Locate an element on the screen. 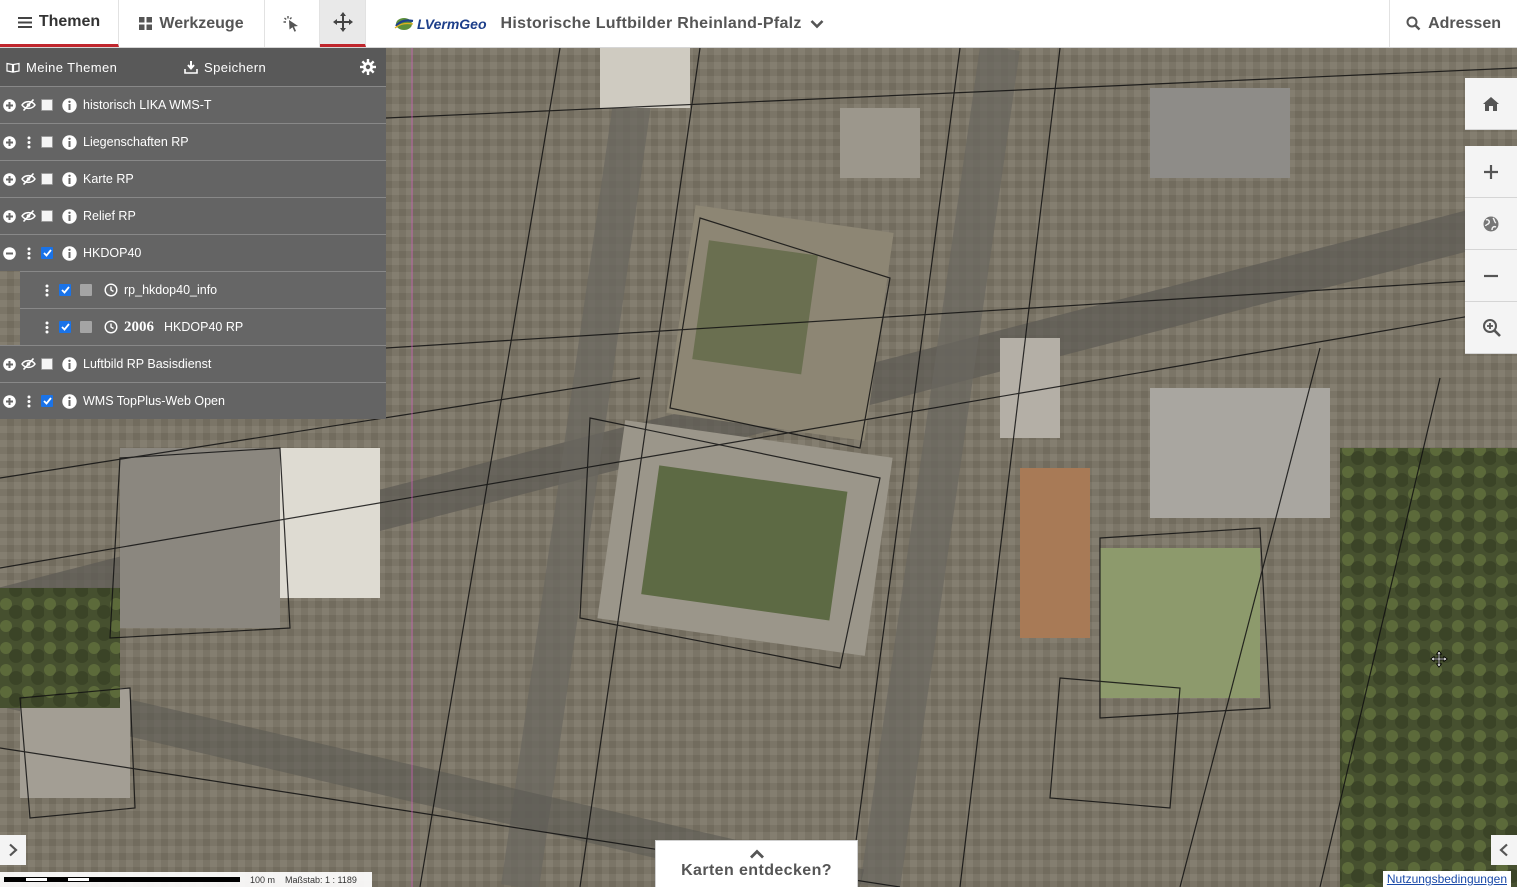 This screenshot has height=887, width=1517. globe-button is located at coordinates (1491, 224).